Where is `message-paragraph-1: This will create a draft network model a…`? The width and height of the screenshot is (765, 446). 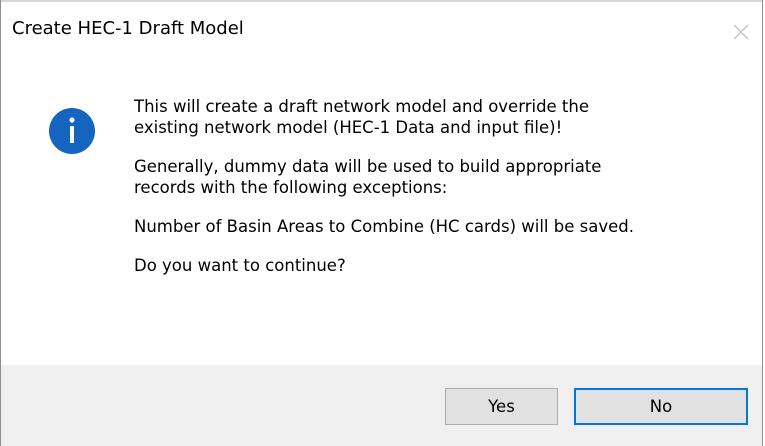 message-paragraph-1: This will create a draft network model a… is located at coordinates (439, 117).